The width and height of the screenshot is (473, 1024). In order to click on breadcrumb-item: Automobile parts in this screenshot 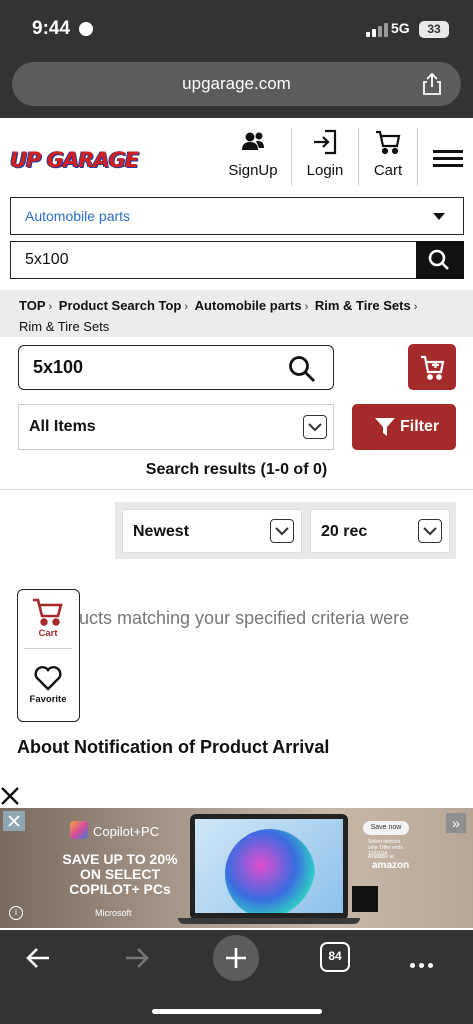, I will do `click(248, 305)`.